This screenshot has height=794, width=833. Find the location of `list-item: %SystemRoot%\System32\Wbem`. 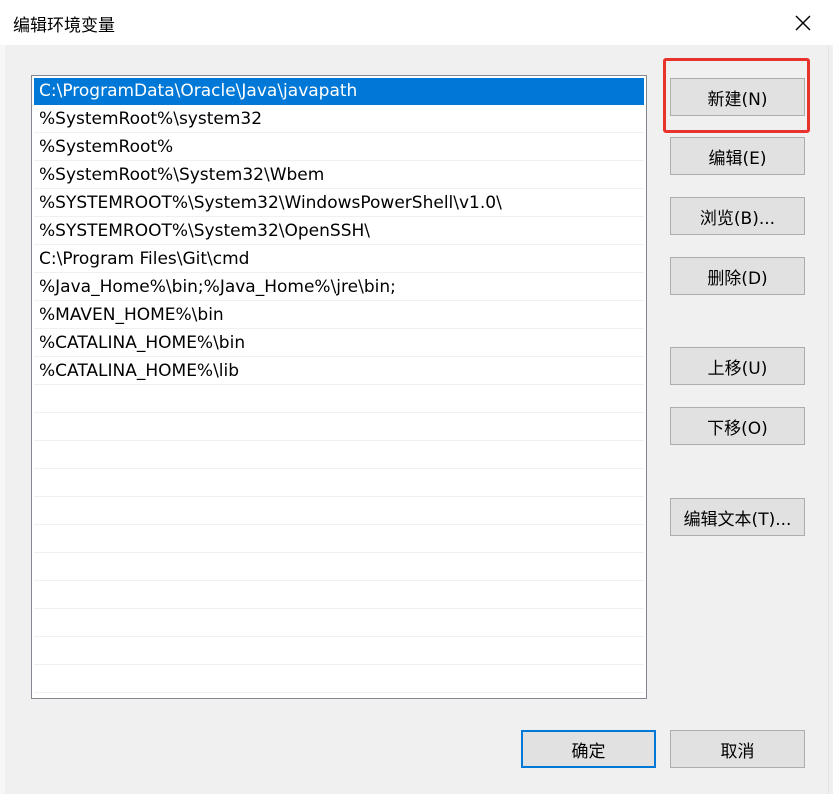

list-item: %SystemRoot%\System32\Wbem is located at coordinates (339, 175).